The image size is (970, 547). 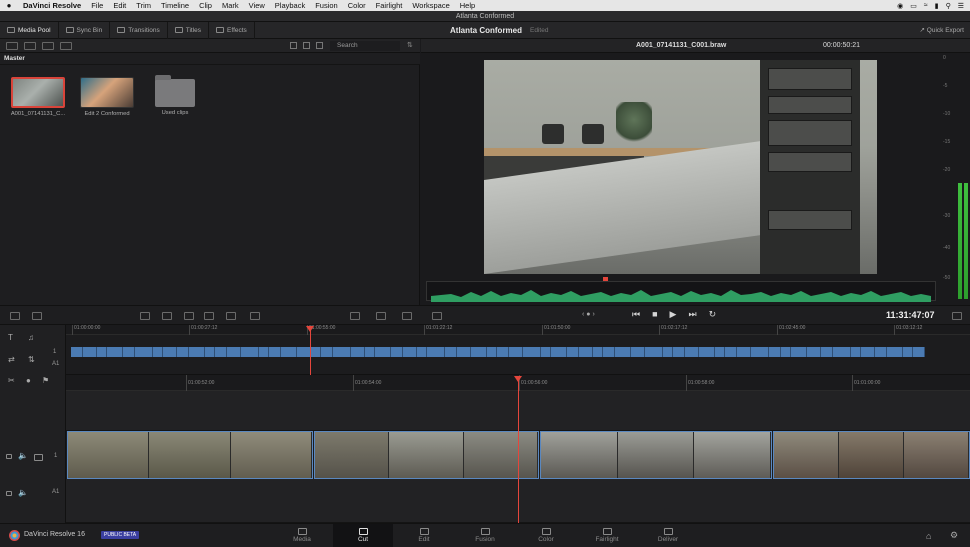 I want to click on trim-icon, so click(x=437, y=316).